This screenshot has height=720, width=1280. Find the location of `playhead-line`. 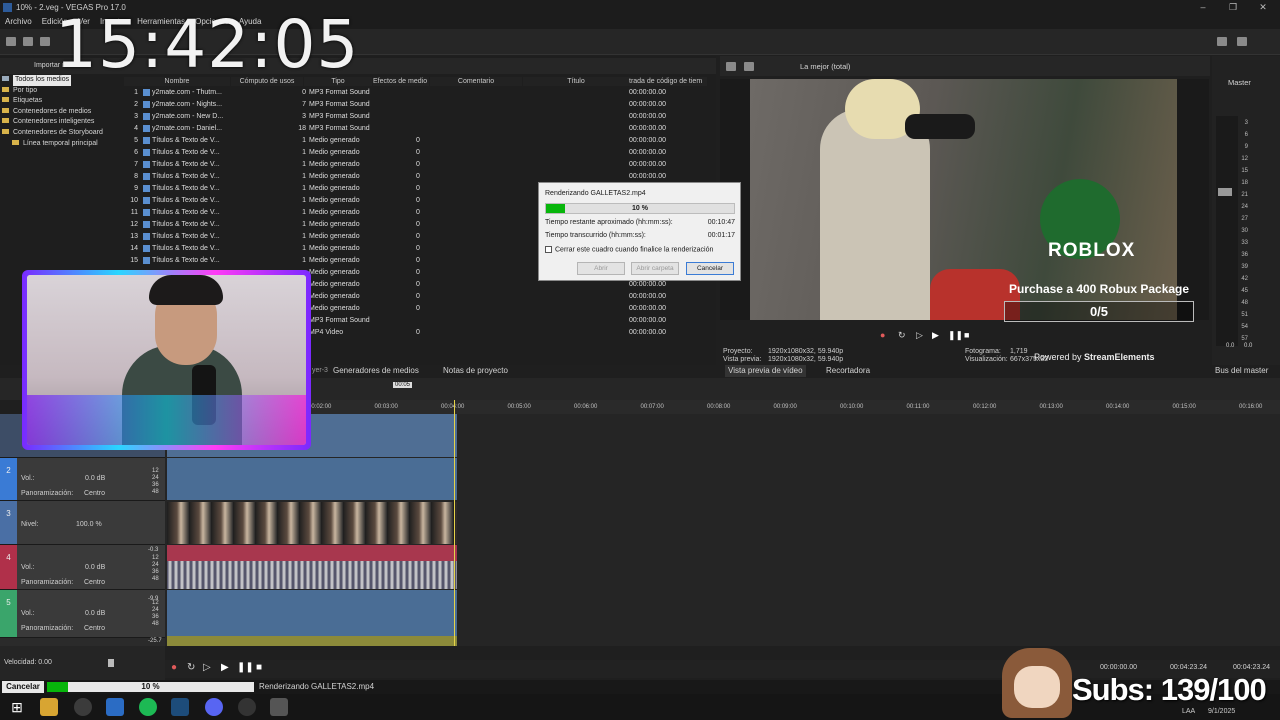

playhead-line is located at coordinates (454, 523).